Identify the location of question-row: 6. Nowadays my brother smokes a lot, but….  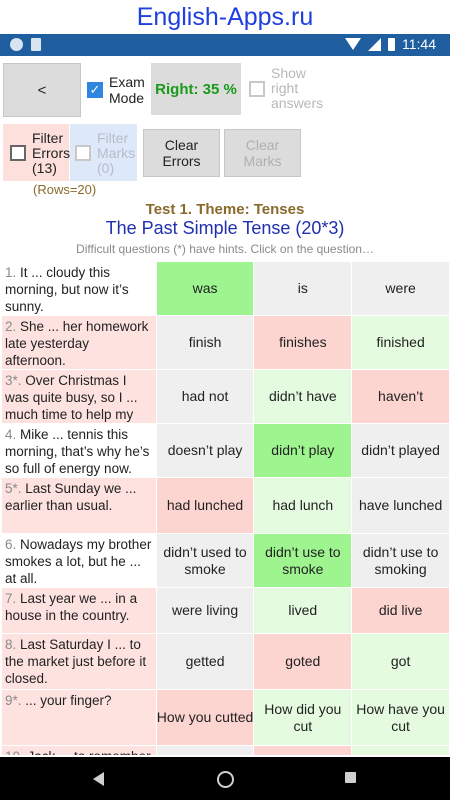
(225, 560).